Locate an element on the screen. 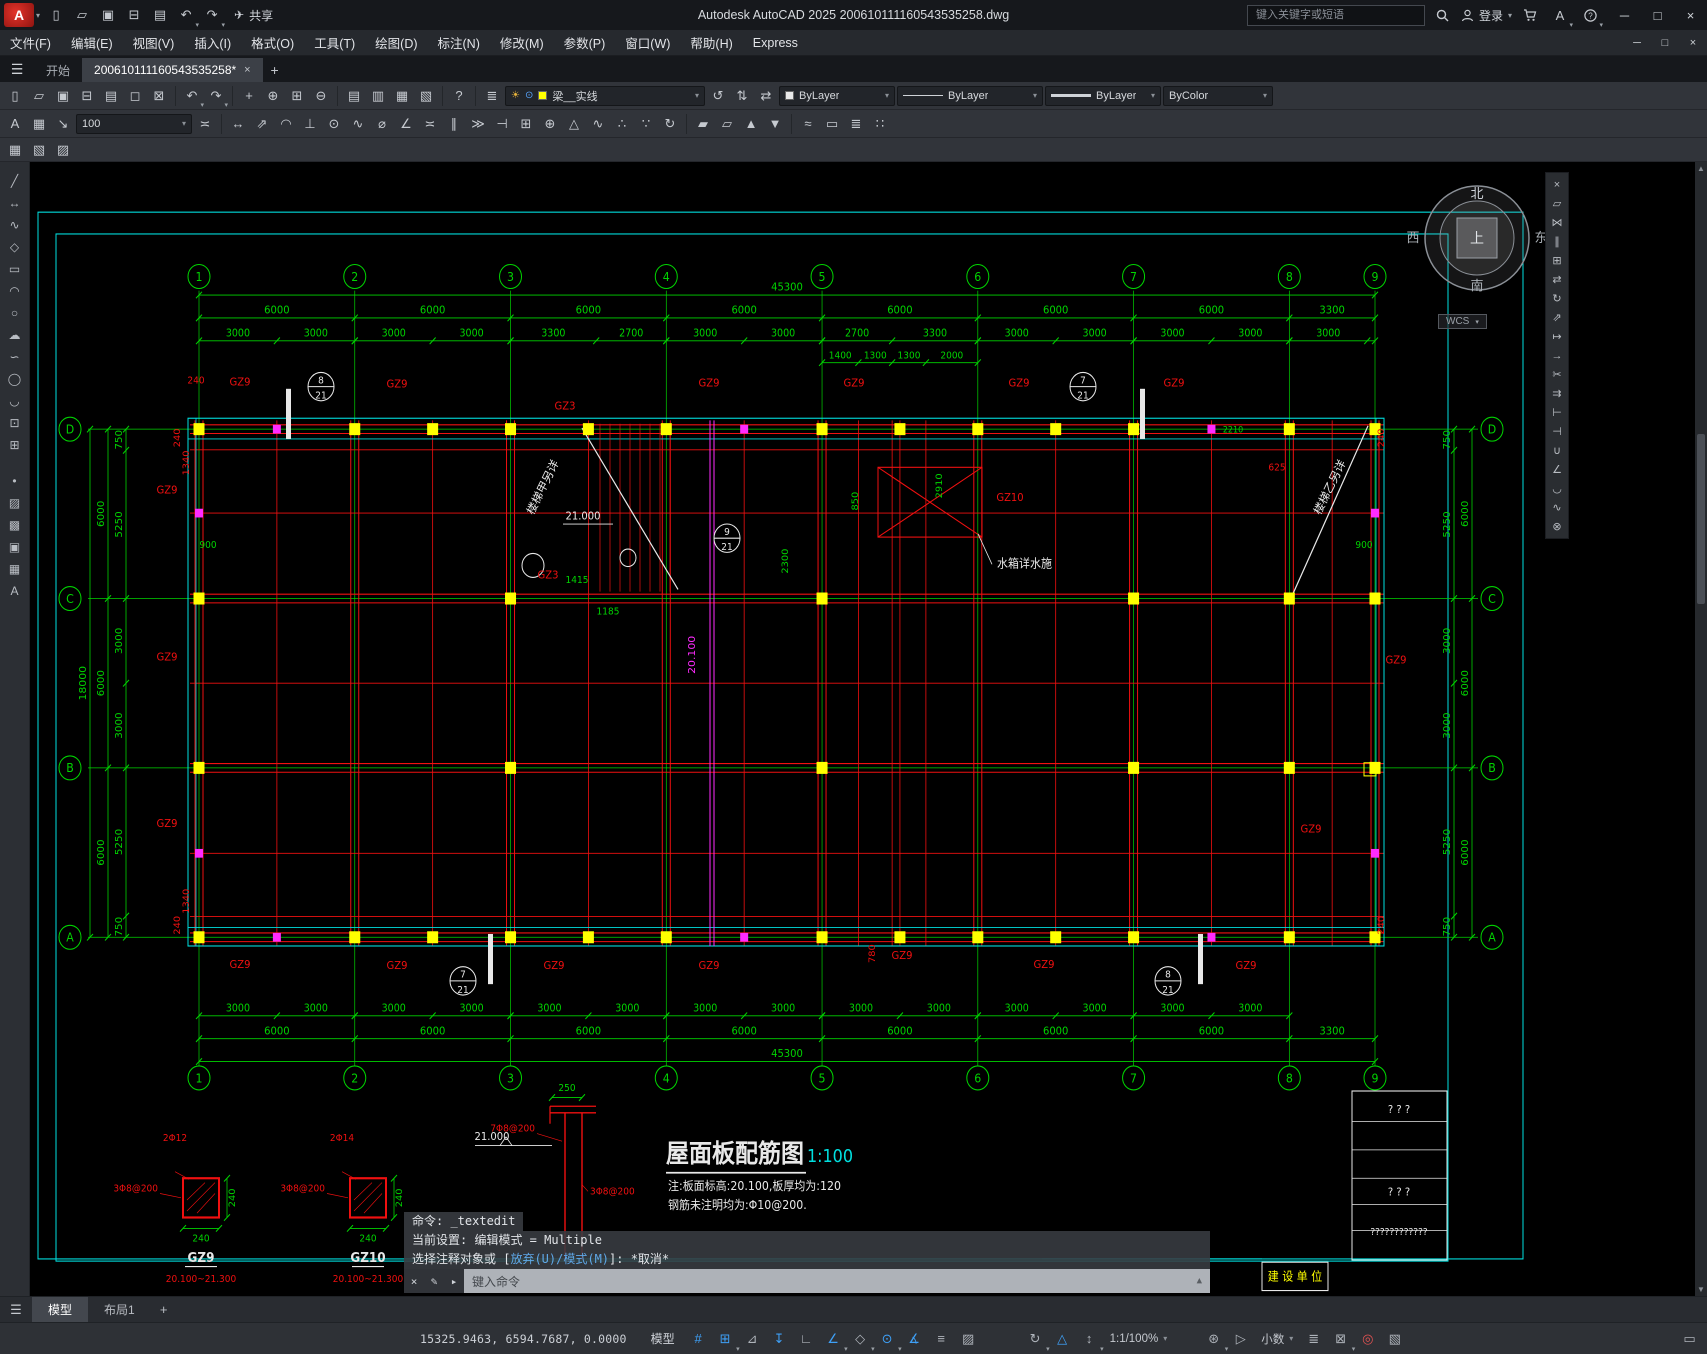 The image size is (1707, 1354). dim-break-button: ⊣ is located at coordinates (502, 124).